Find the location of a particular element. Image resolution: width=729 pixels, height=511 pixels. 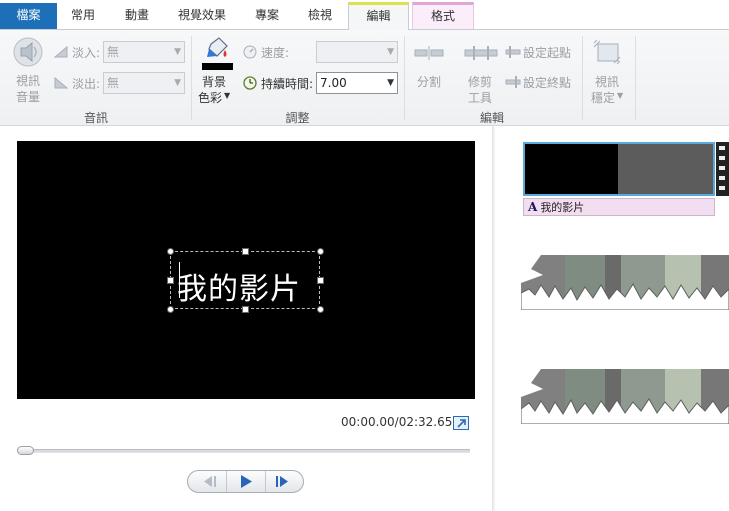

ribbon-tab-bar: 檔案 常用 動畫 視覺效果 專案 檢視 編輯 格式 is located at coordinates (364, 15).